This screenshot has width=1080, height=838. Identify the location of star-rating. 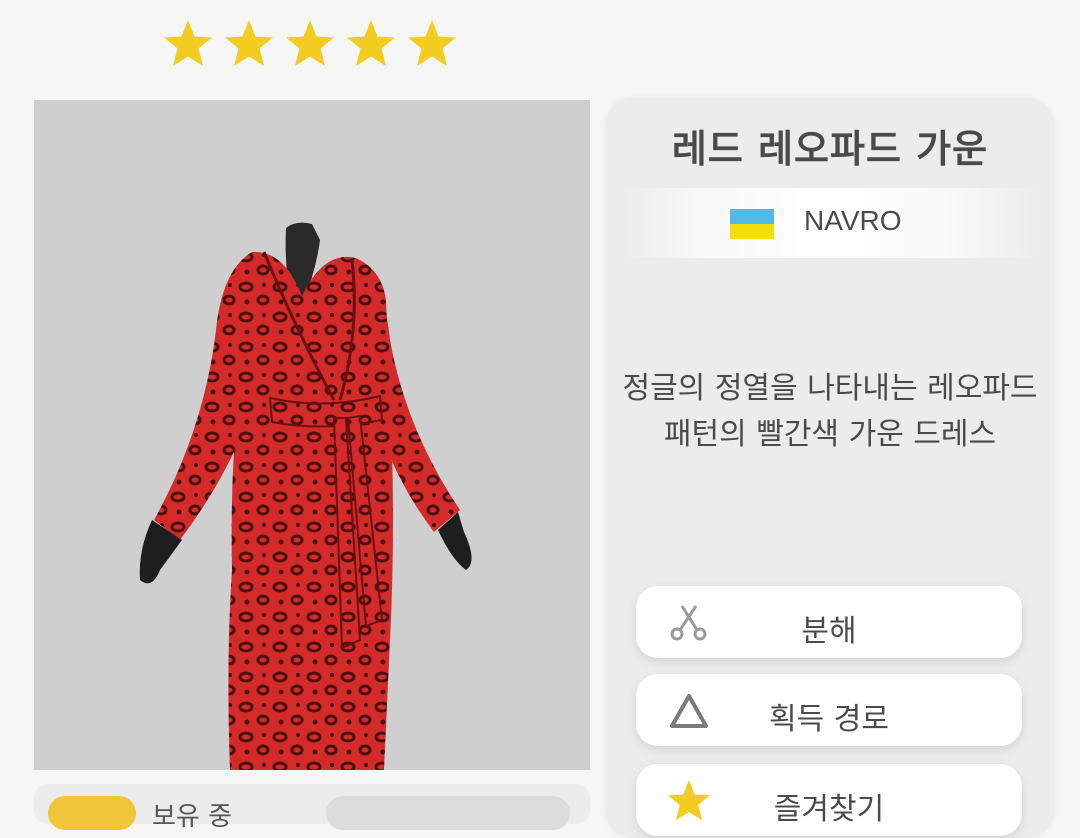
(310, 44).